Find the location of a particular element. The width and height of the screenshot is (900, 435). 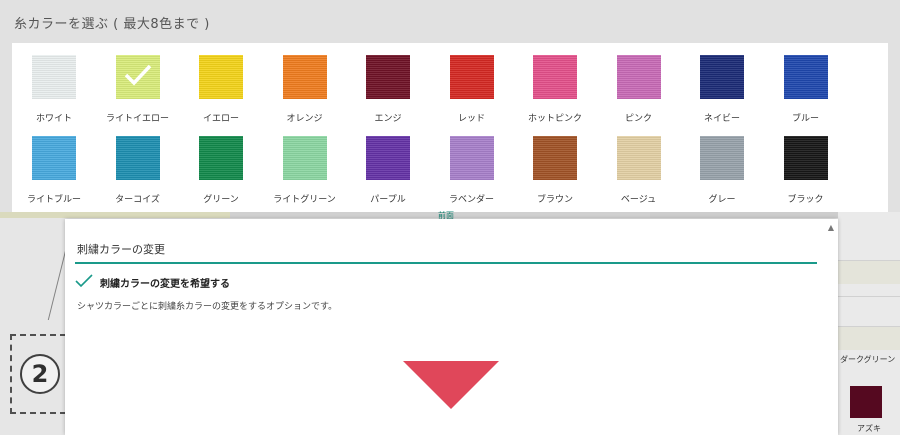

scroll-up-icon: ▲ is located at coordinates (831, 227).